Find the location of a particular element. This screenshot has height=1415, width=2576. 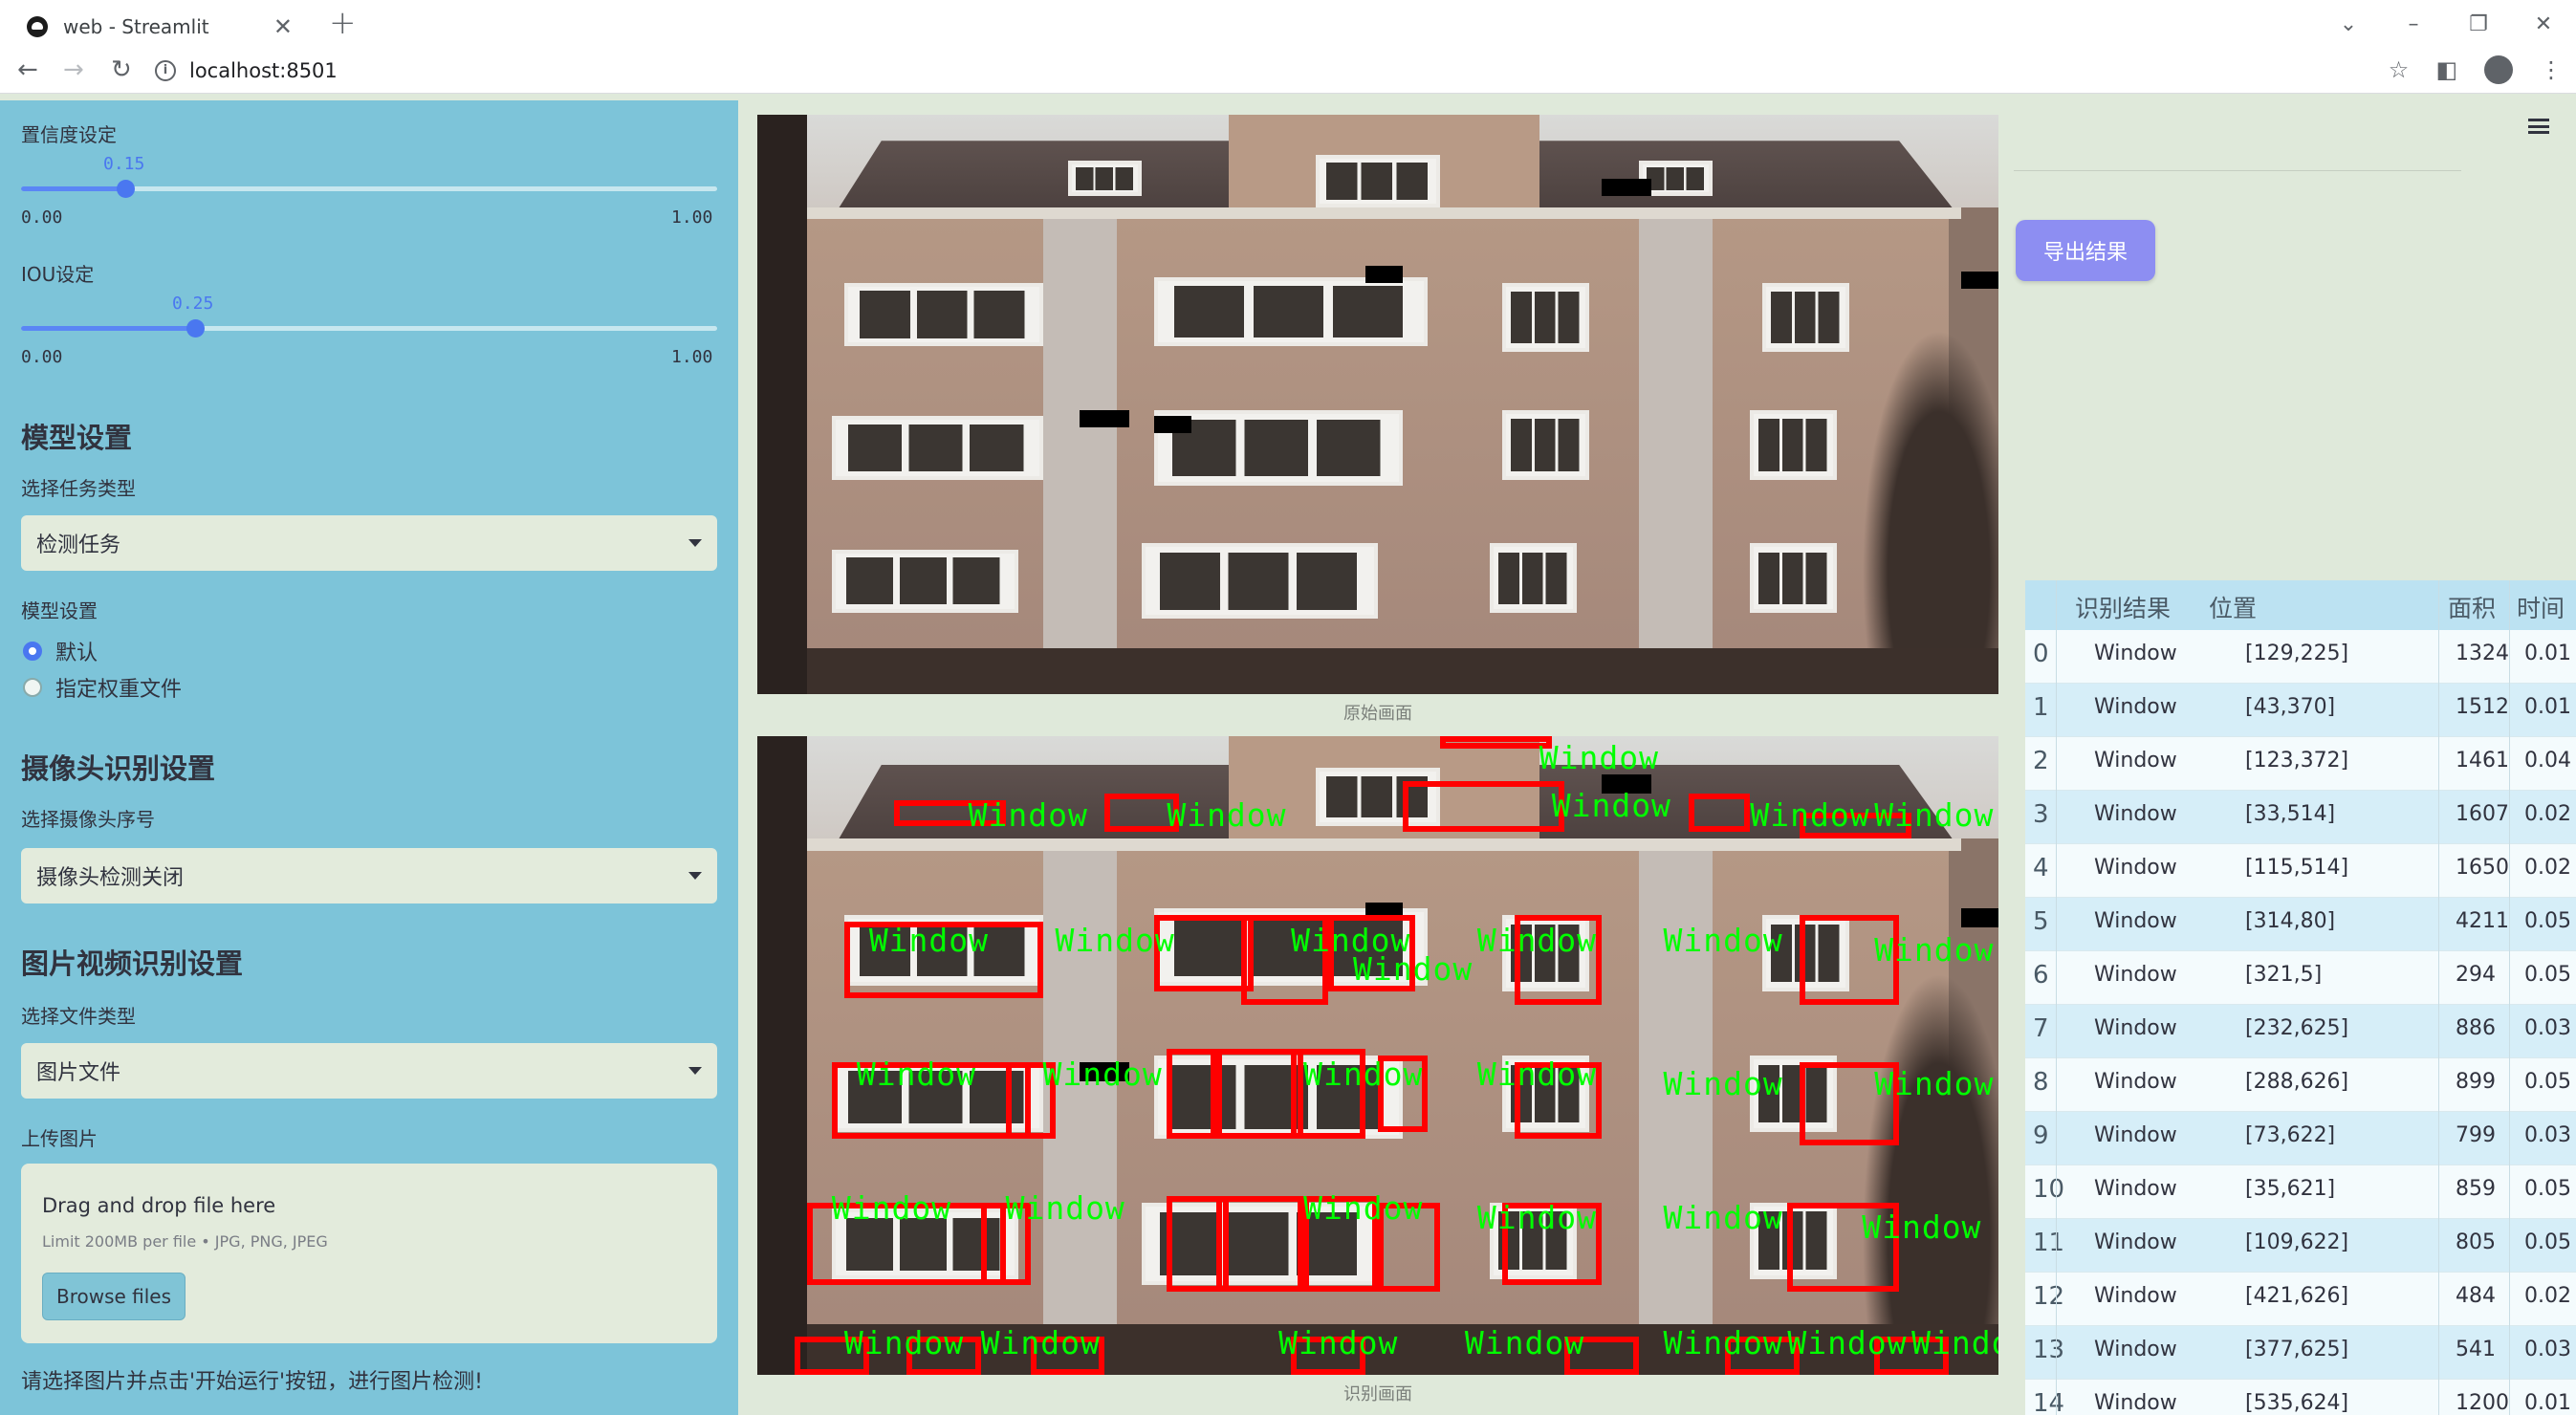

site-info-icon: i is located at coordinates (165, 71).